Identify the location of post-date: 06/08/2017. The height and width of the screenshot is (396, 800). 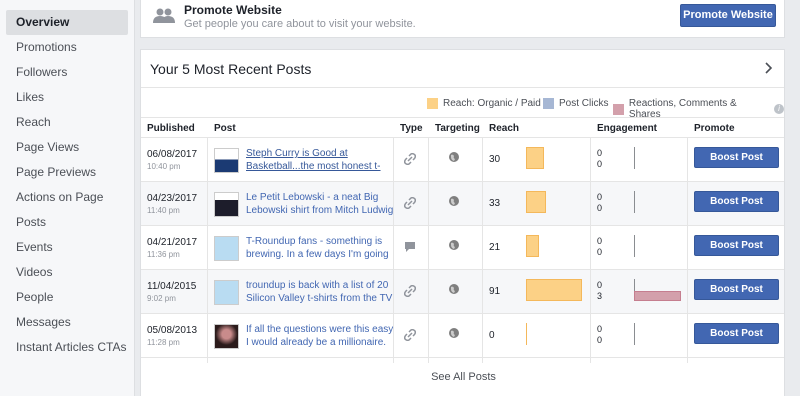
(172, 154).